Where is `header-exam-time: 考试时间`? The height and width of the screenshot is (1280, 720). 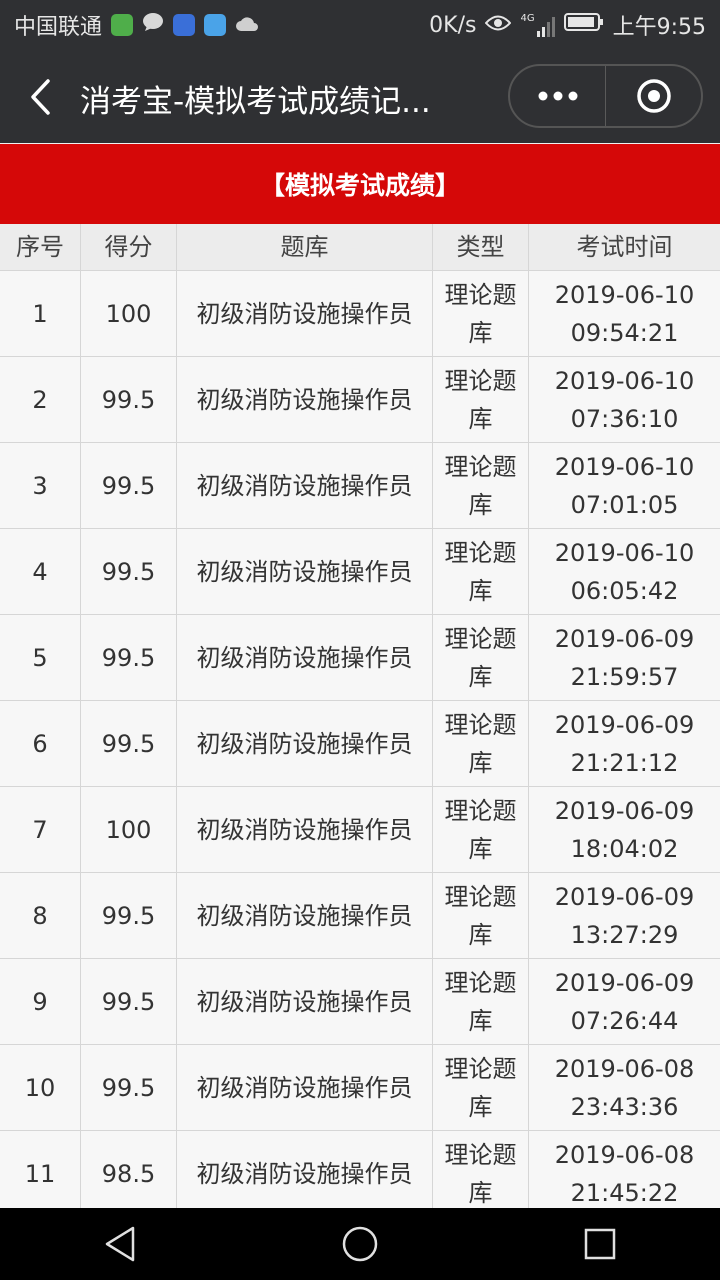
header-exam-time: 考试时间 is located at coordinates (624, 247).